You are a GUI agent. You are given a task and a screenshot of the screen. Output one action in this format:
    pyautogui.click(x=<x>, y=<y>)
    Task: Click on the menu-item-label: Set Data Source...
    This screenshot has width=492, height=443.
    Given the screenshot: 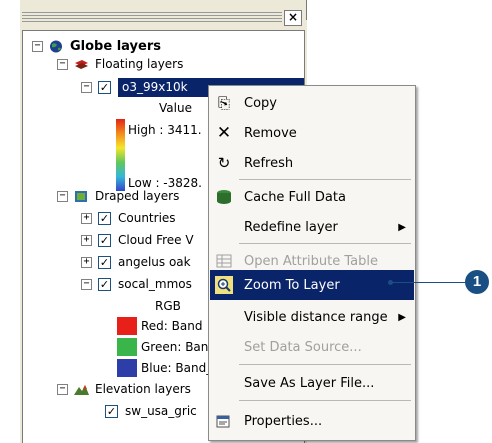 What is the action you would take?
    pyautogui.click(x=303, y=347)
    